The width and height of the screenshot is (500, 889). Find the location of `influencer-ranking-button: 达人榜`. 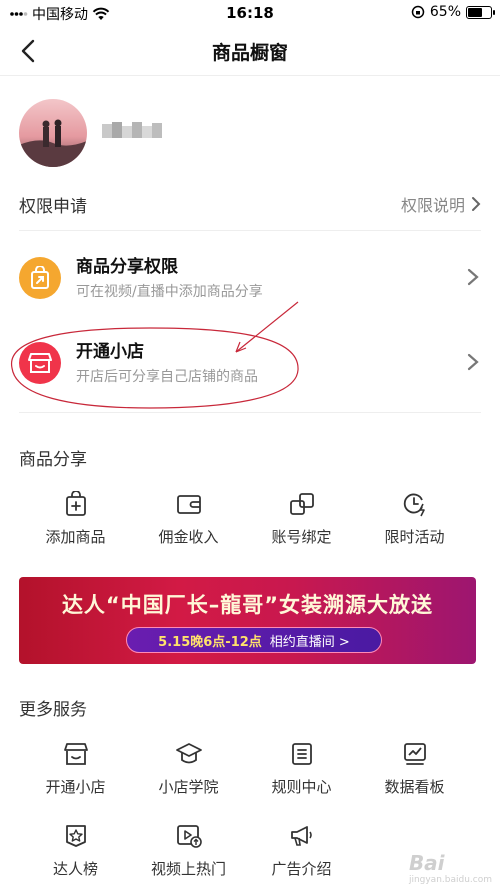

influencer-ranking-button: 达人榜 is located at coordinates (75, 850).